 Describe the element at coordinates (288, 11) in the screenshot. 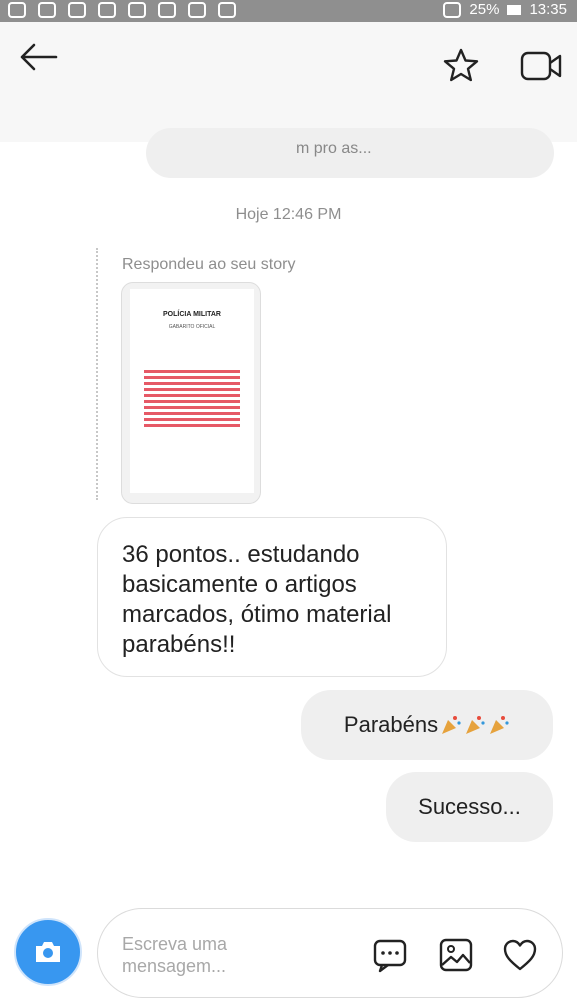

I see `status-bar: 25% 13:35` at that location.